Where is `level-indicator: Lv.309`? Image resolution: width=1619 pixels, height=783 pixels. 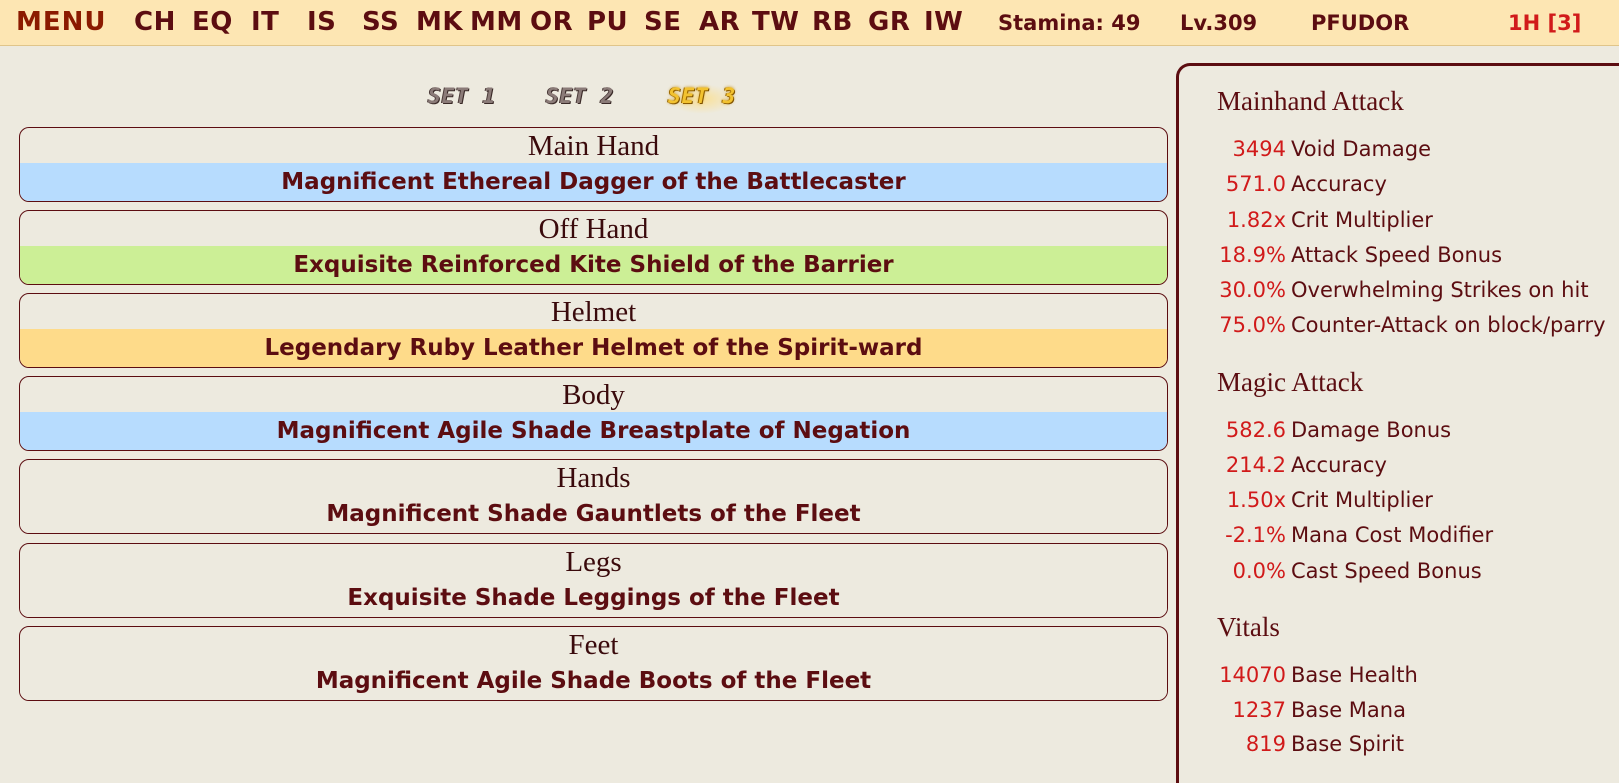 level-indicator: Lv.309 is located at coordinates (1219, 23).